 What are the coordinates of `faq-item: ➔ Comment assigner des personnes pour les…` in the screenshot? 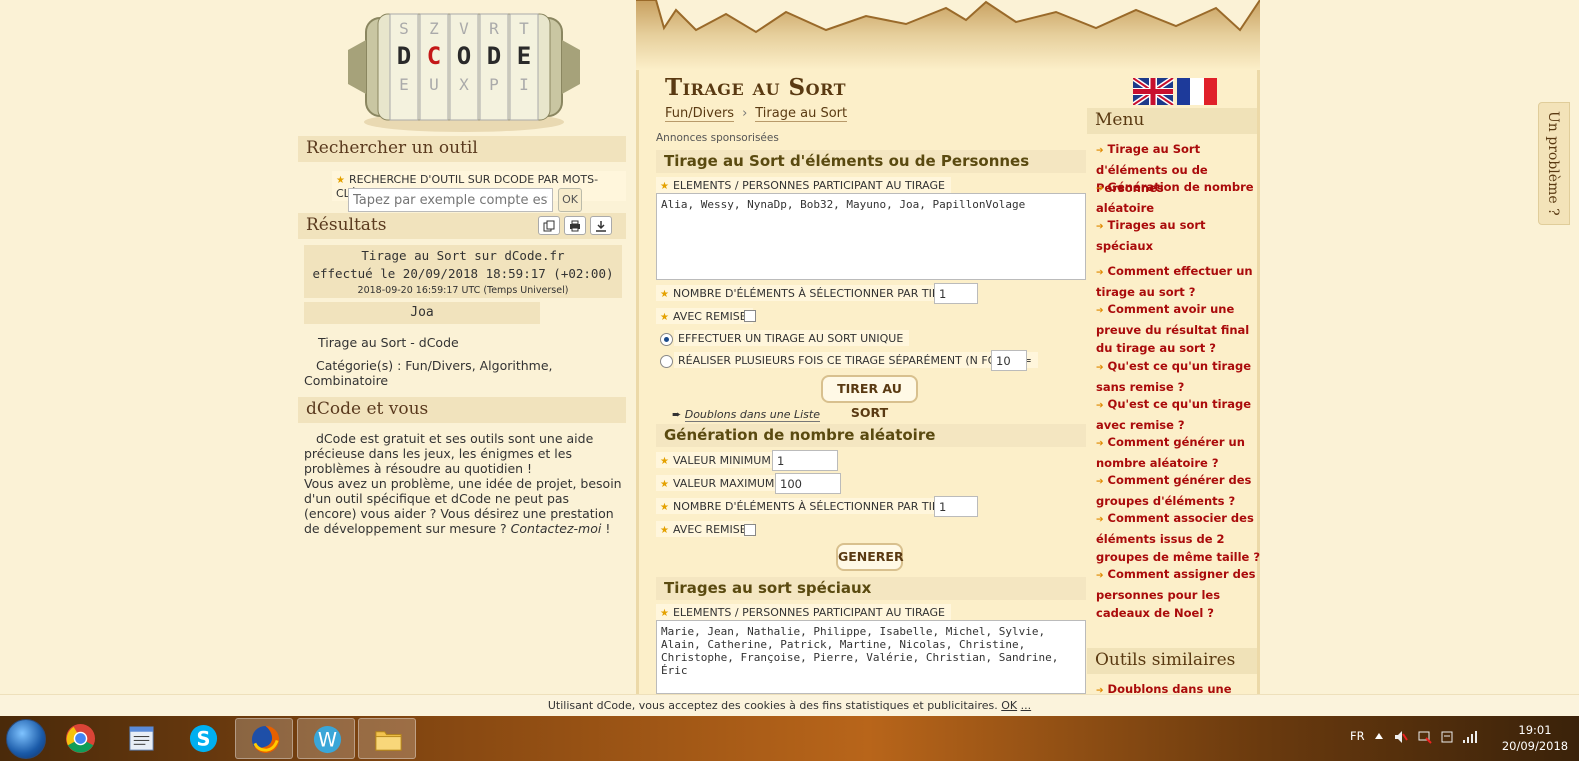 It's located at (1181, 594).